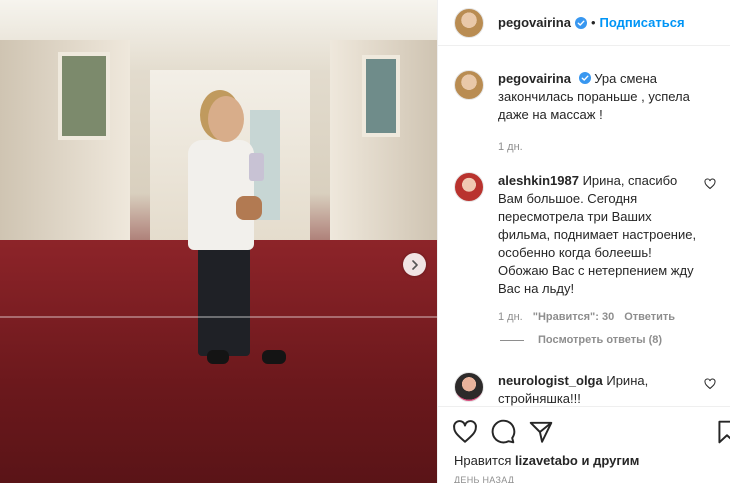 Image resolution: width=730 pixels, height=483 pixels. Describe the element at coordinates (469, 22) in the screenshot. I see `author-avatar` at that location.